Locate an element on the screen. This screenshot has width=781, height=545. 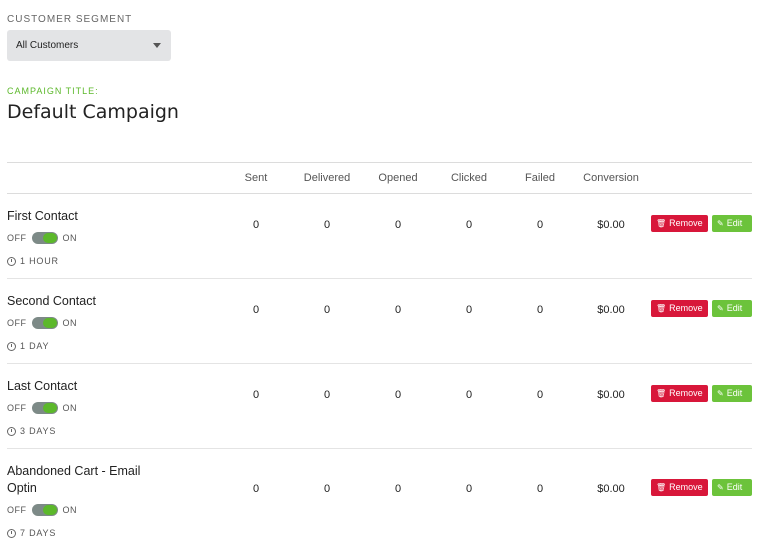
column-header-conversion: Conversion is located at coordinates (611, 178).